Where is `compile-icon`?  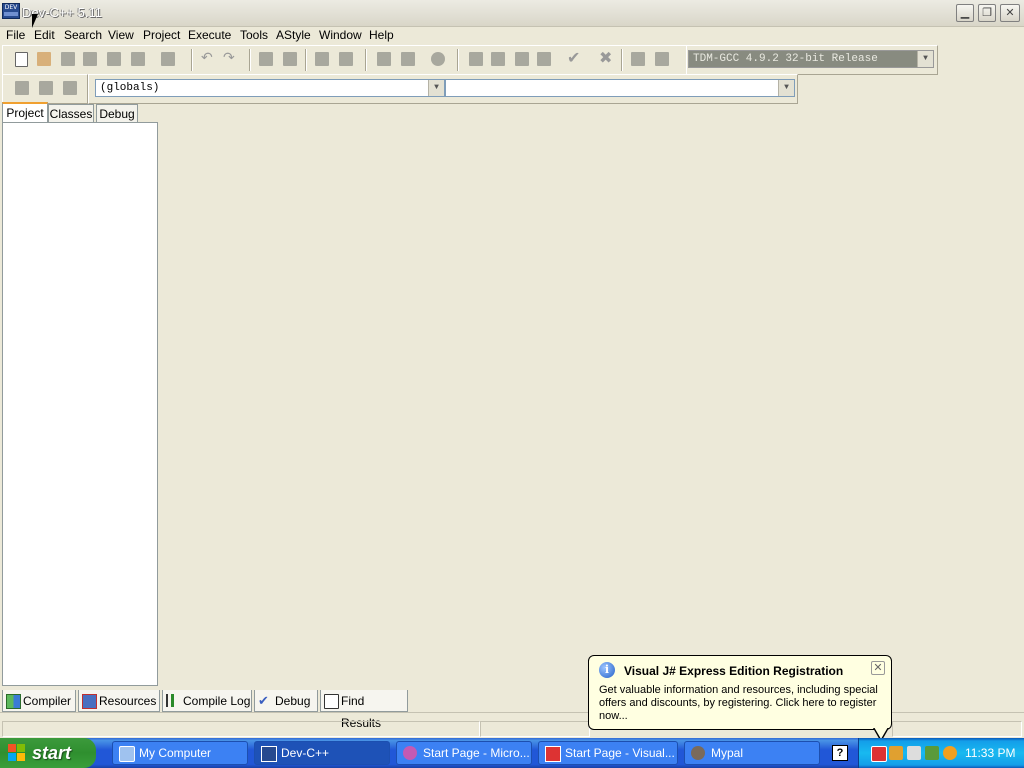
compile-icon is located at coordinates (476, 59).